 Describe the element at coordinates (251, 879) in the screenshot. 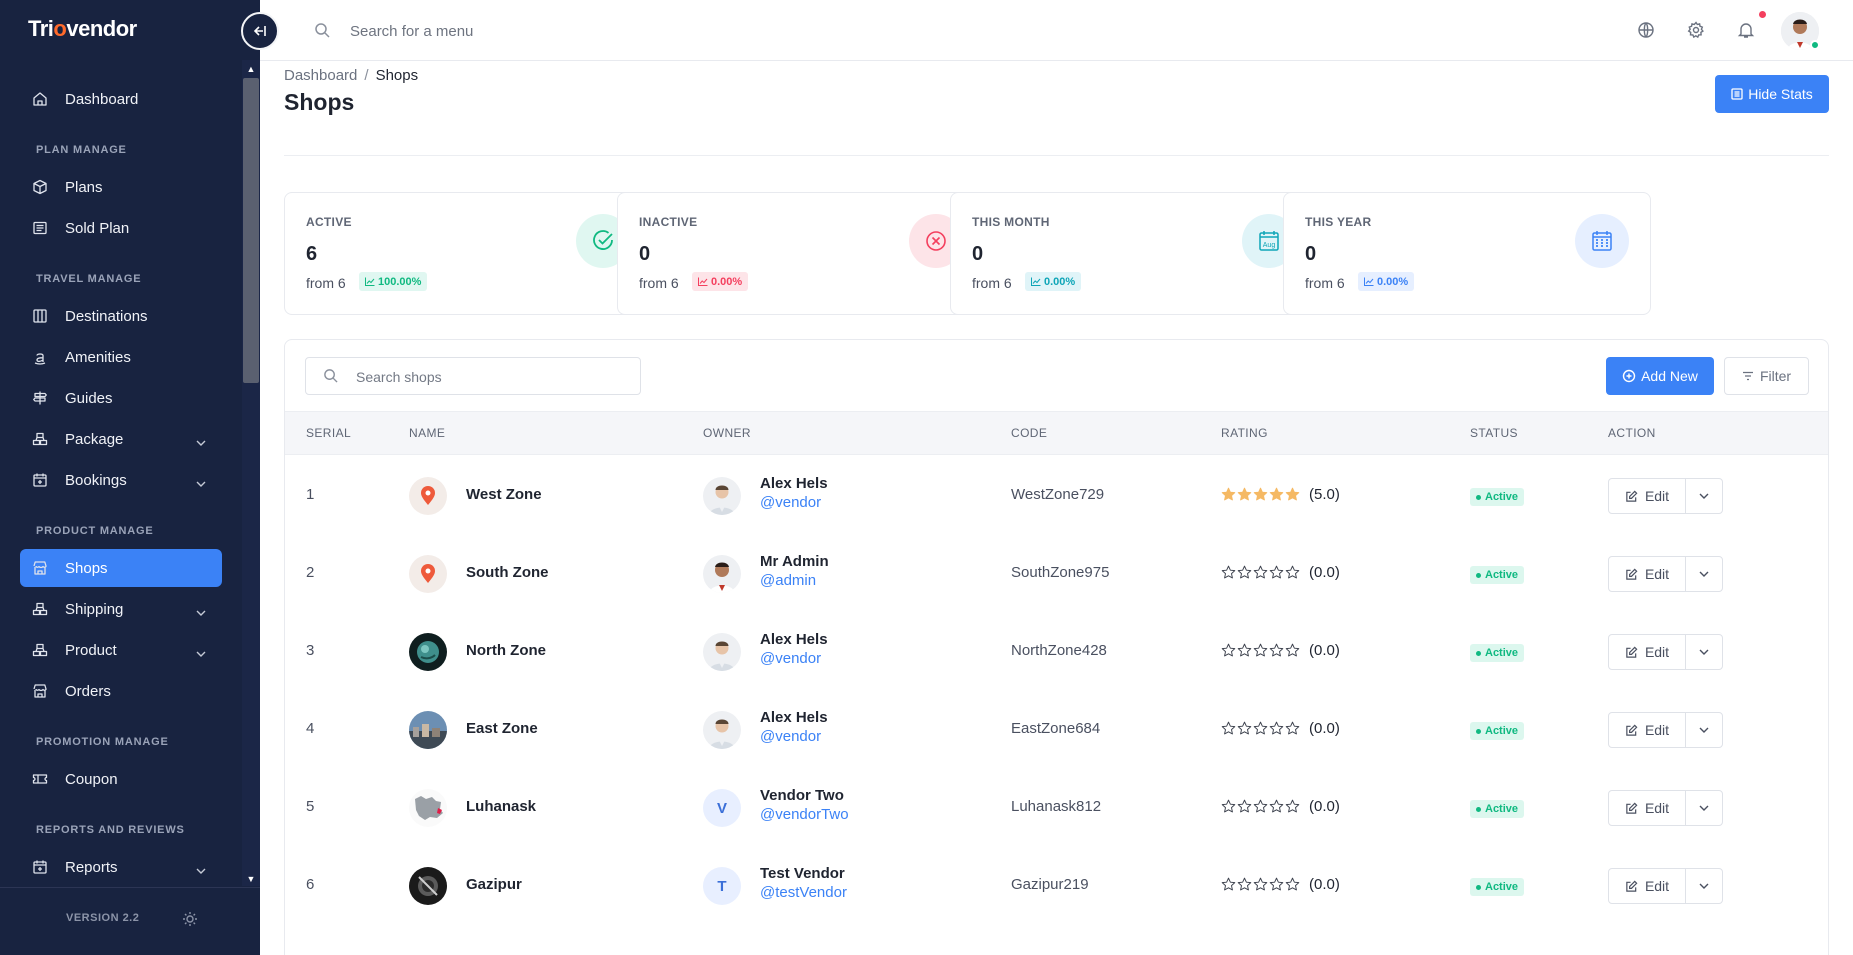

I see `scroll-down-icon: ▼` at that location.